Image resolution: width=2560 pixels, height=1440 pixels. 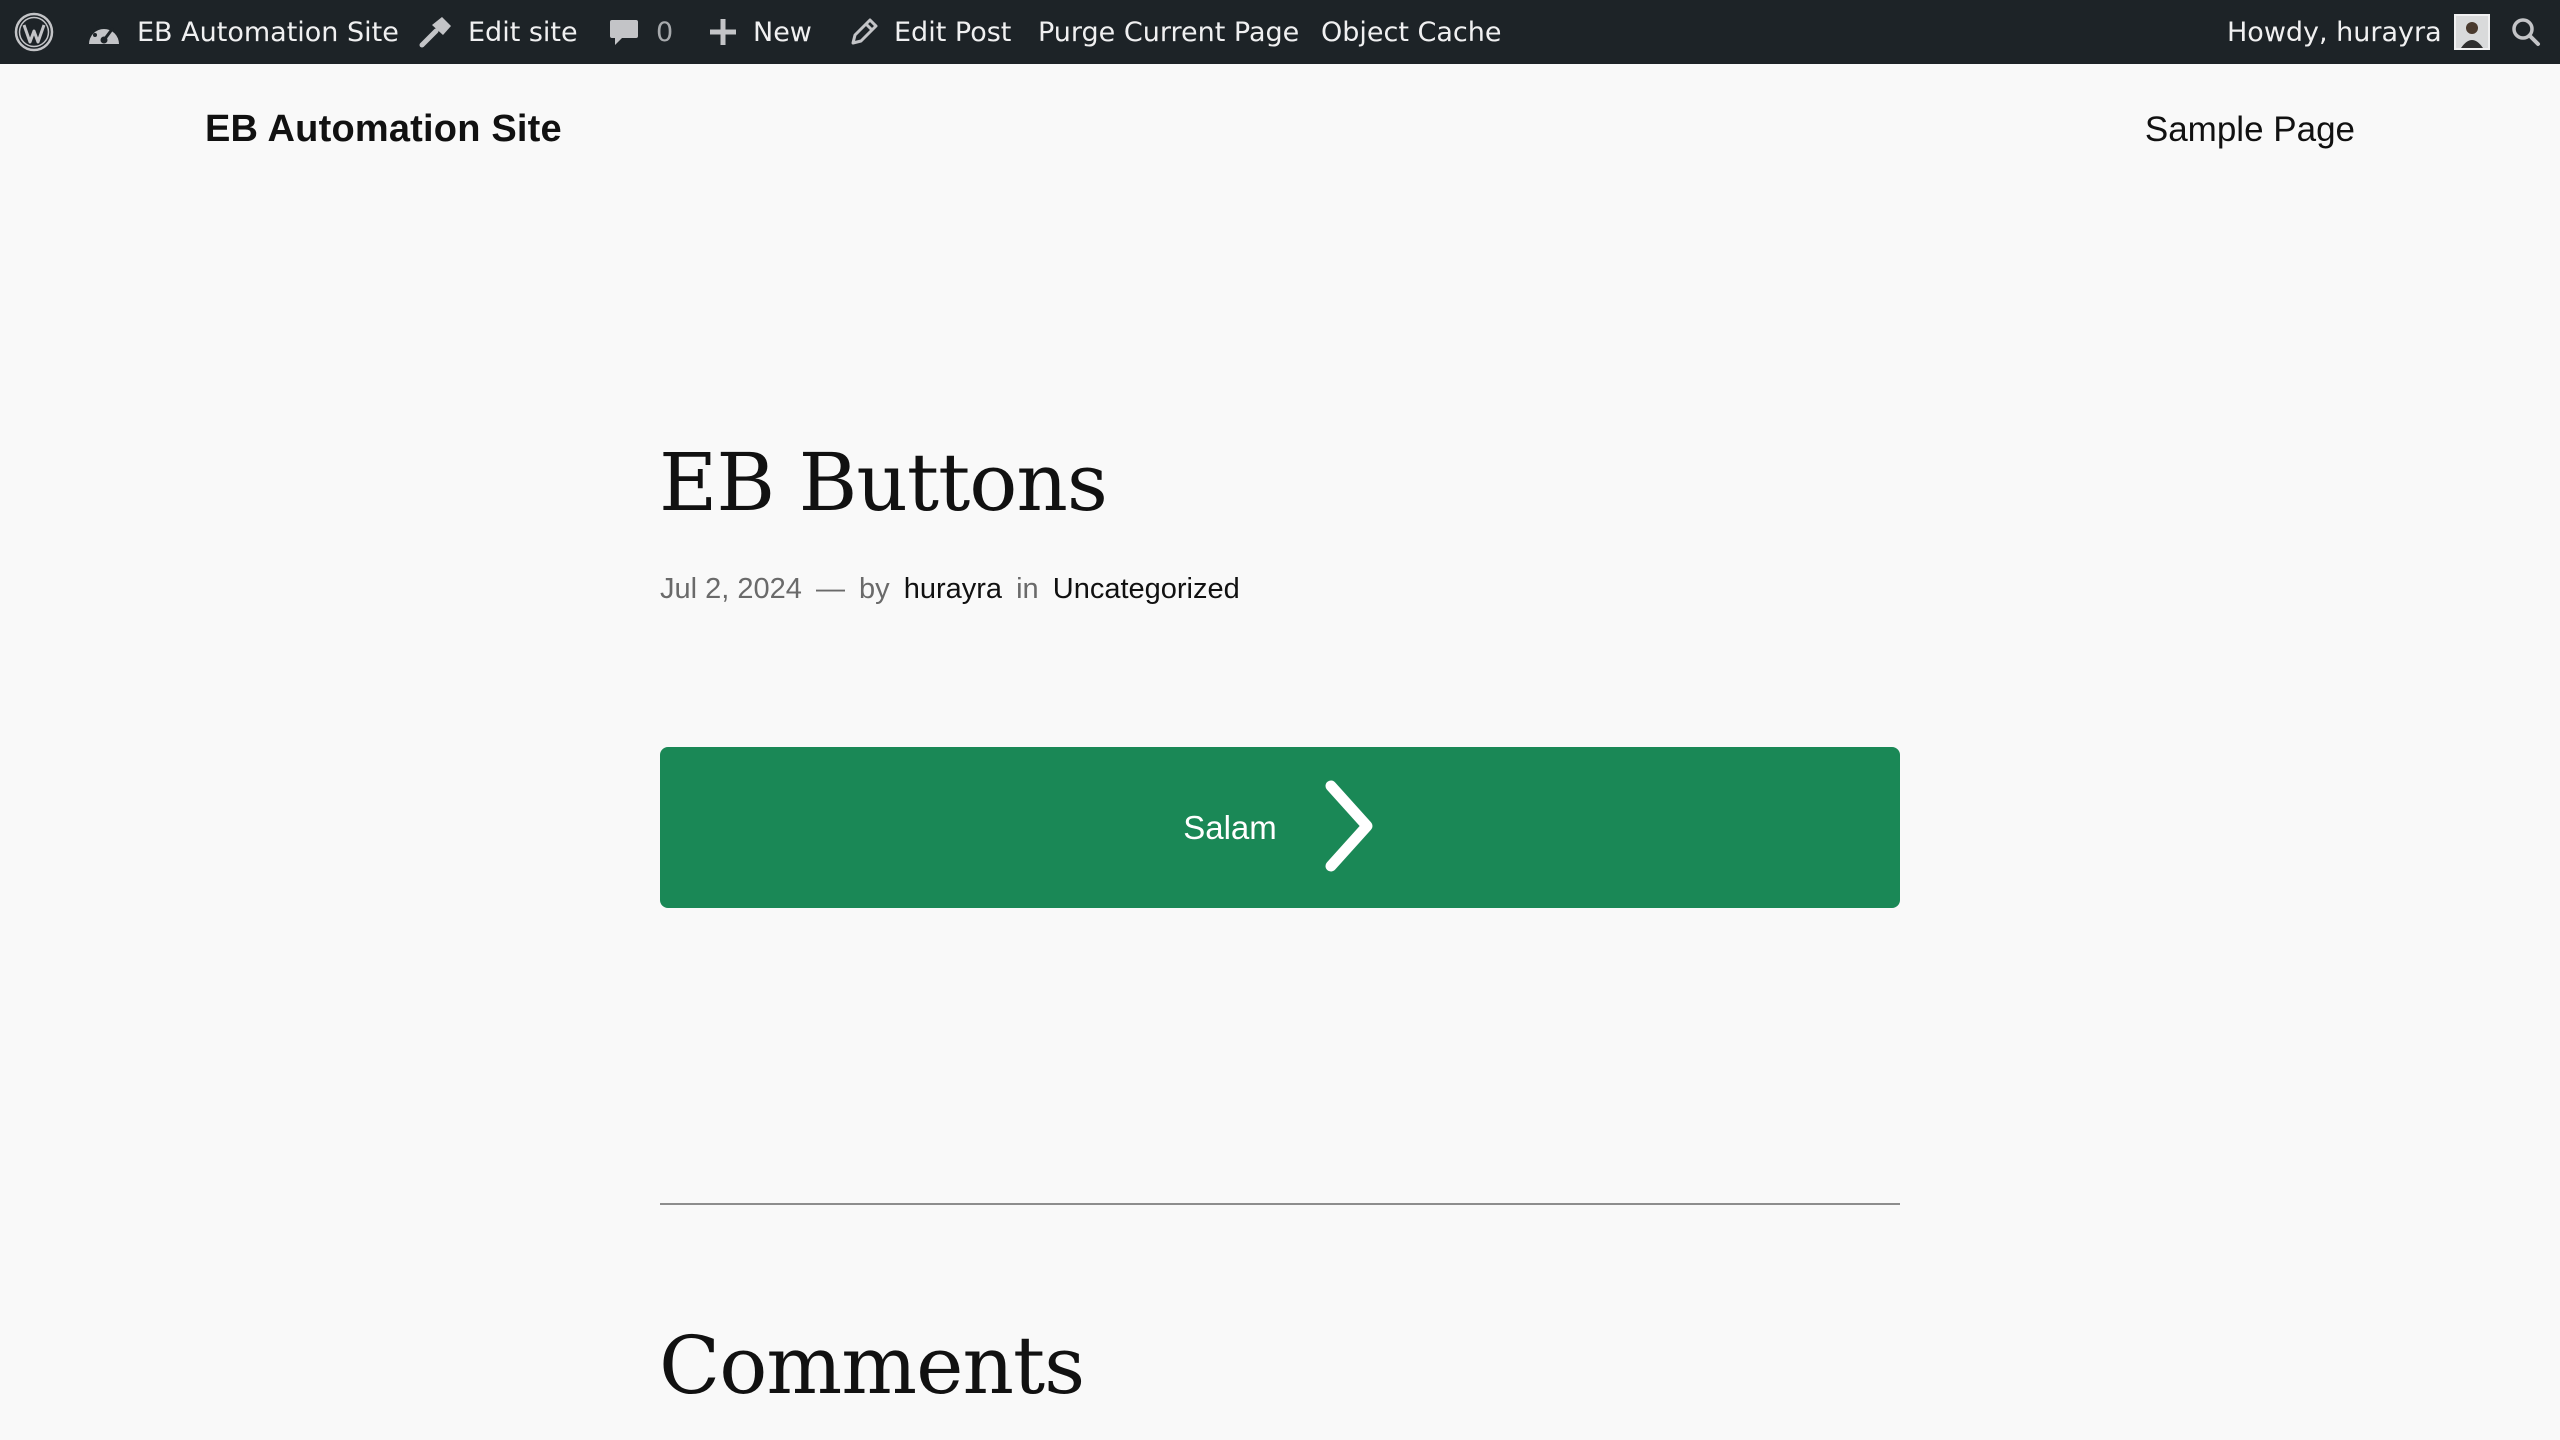 I want to click on edit-site-link: Edit site, so click(x=498, y=32).